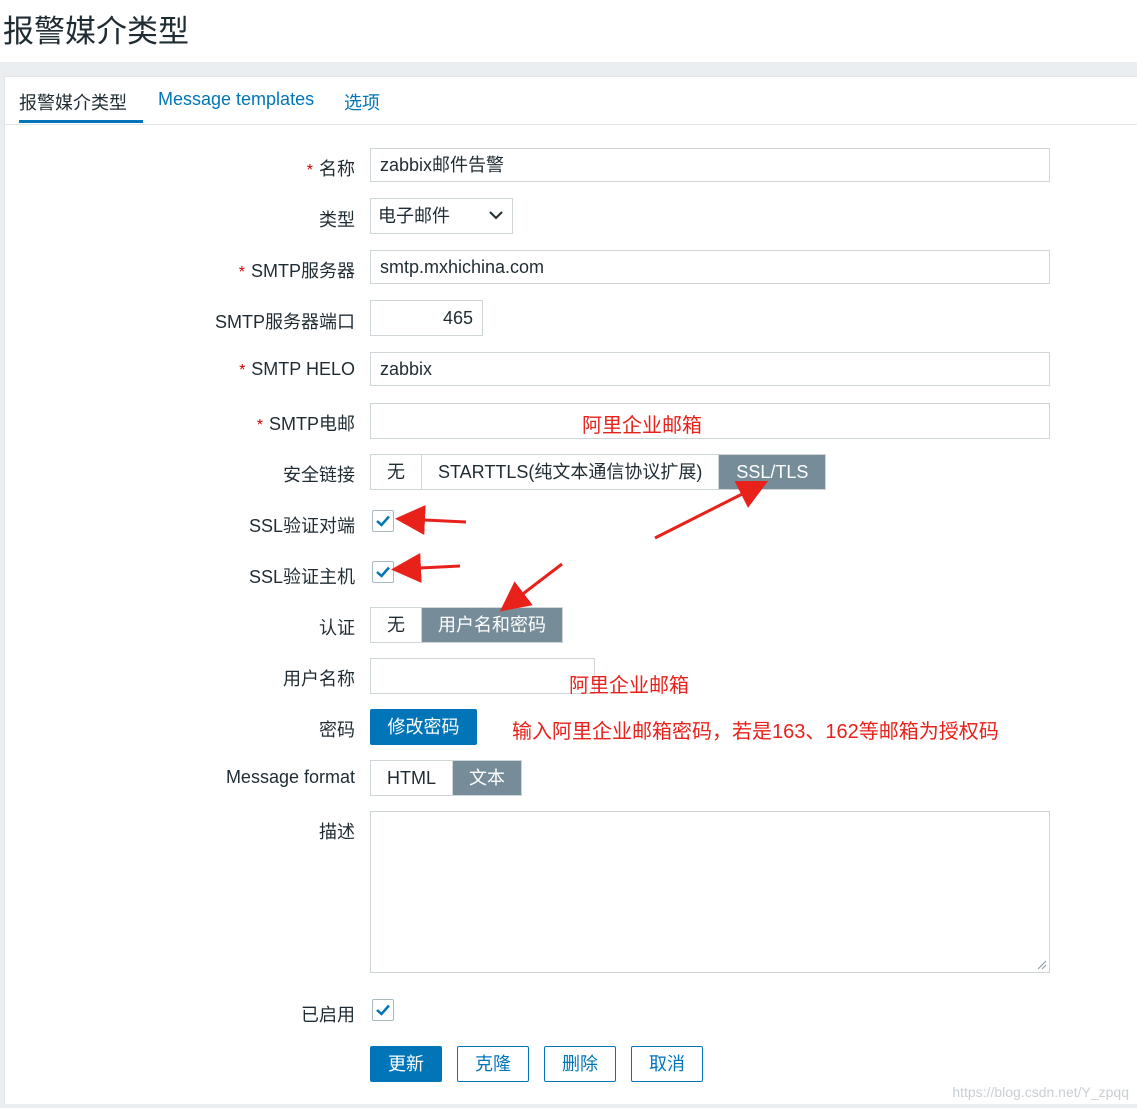 This screenshot has width=1137, height=1108. What do you see at coordinates (337, 730) in the screenshot?
I see `password-label: 密码` at bounding box center [337, 730].